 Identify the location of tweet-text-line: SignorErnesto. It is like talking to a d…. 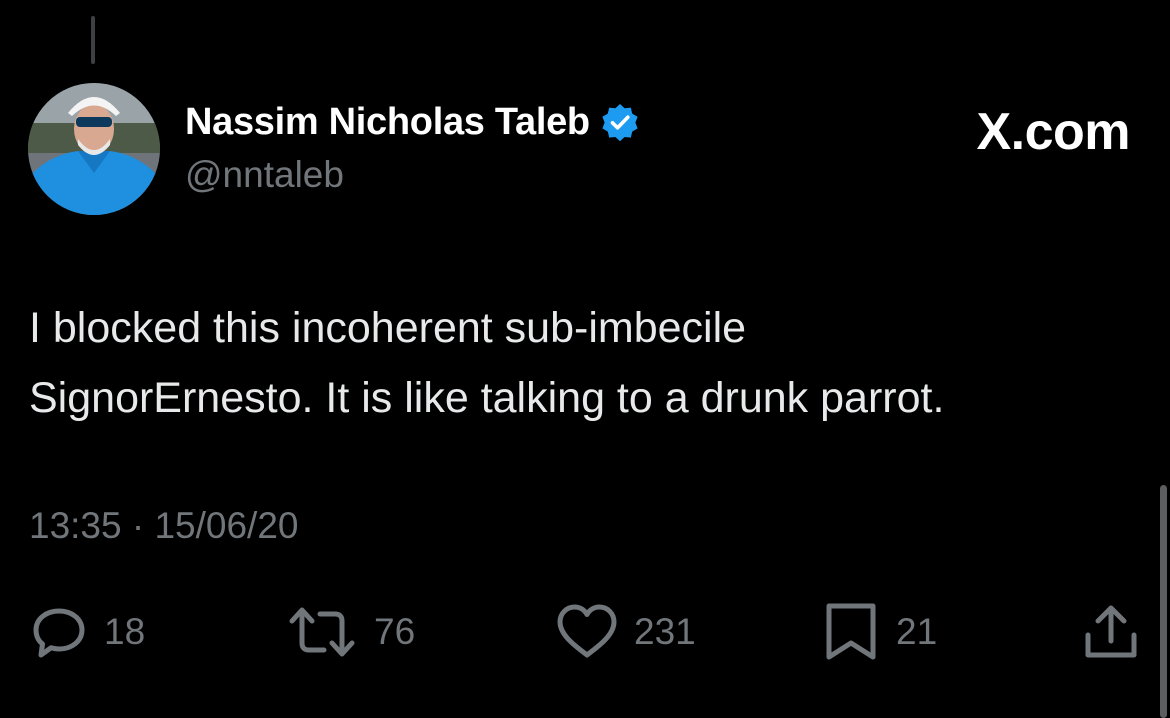
(487, 398).